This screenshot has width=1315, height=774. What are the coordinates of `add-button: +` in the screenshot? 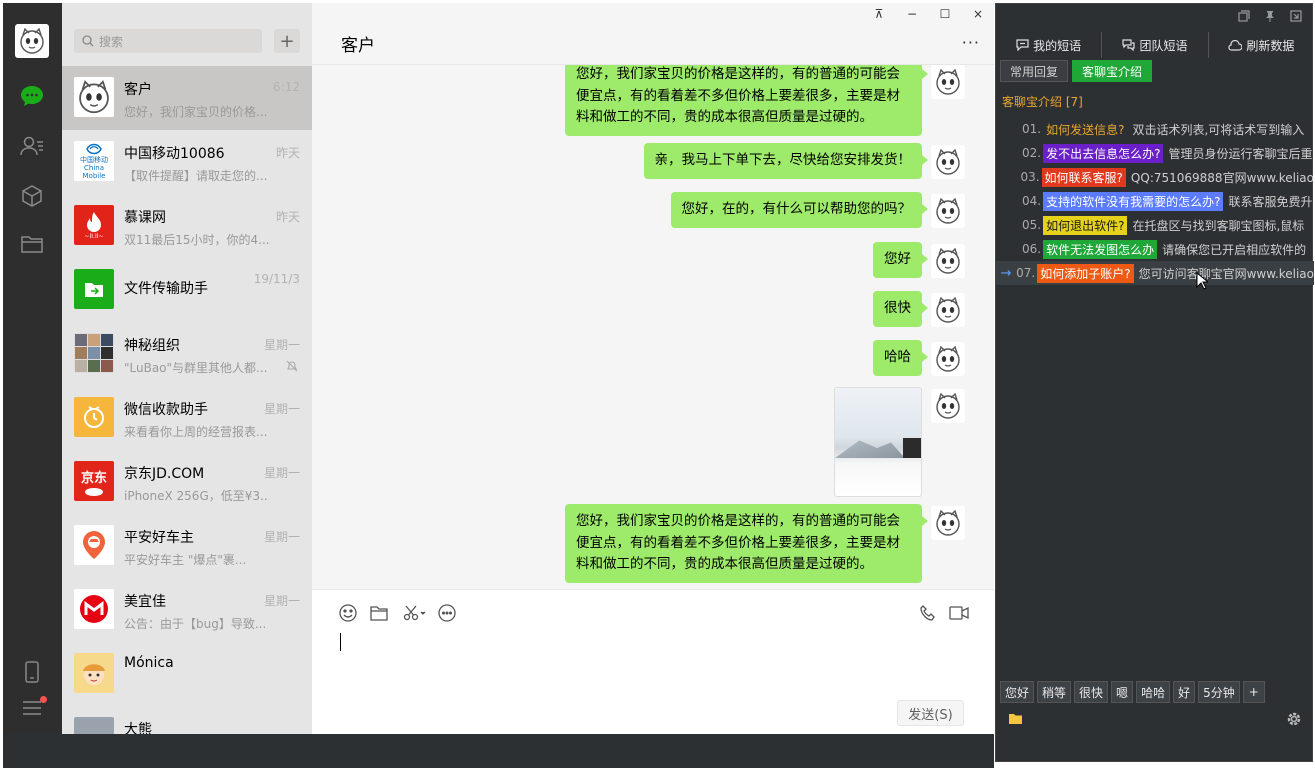 It's located at (287, 41).